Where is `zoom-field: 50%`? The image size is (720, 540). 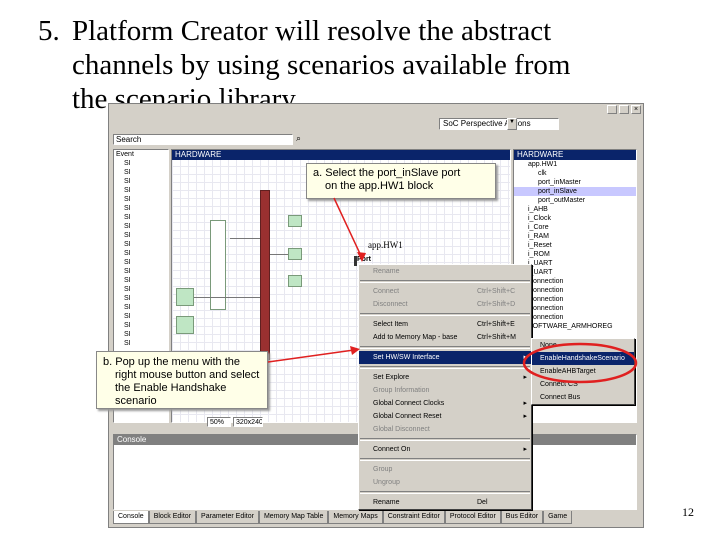
zoom-field: 50% is located at coordinates (219, 422).